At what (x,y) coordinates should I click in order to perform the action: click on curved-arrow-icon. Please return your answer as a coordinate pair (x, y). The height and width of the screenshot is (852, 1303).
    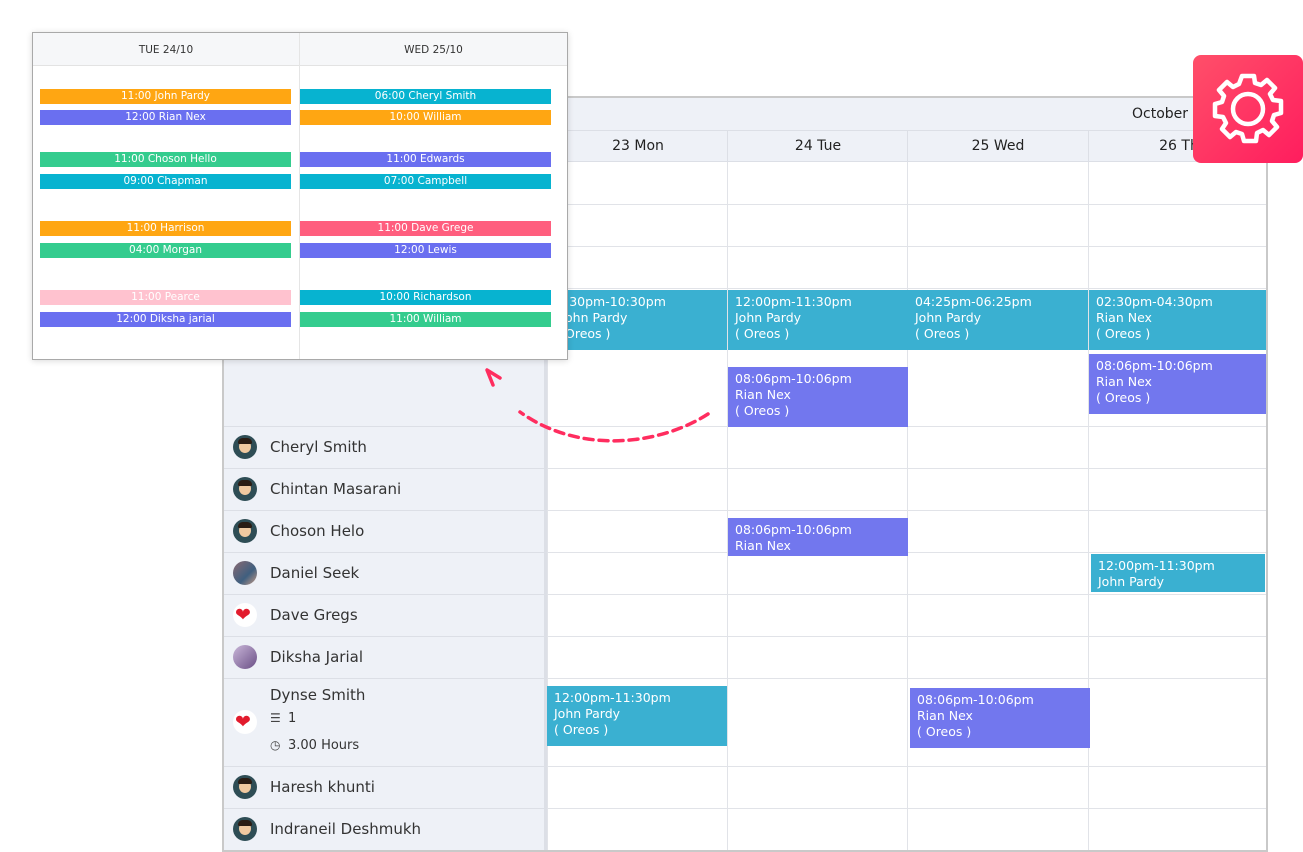
    Looking at the image, I should click on (597, 405).